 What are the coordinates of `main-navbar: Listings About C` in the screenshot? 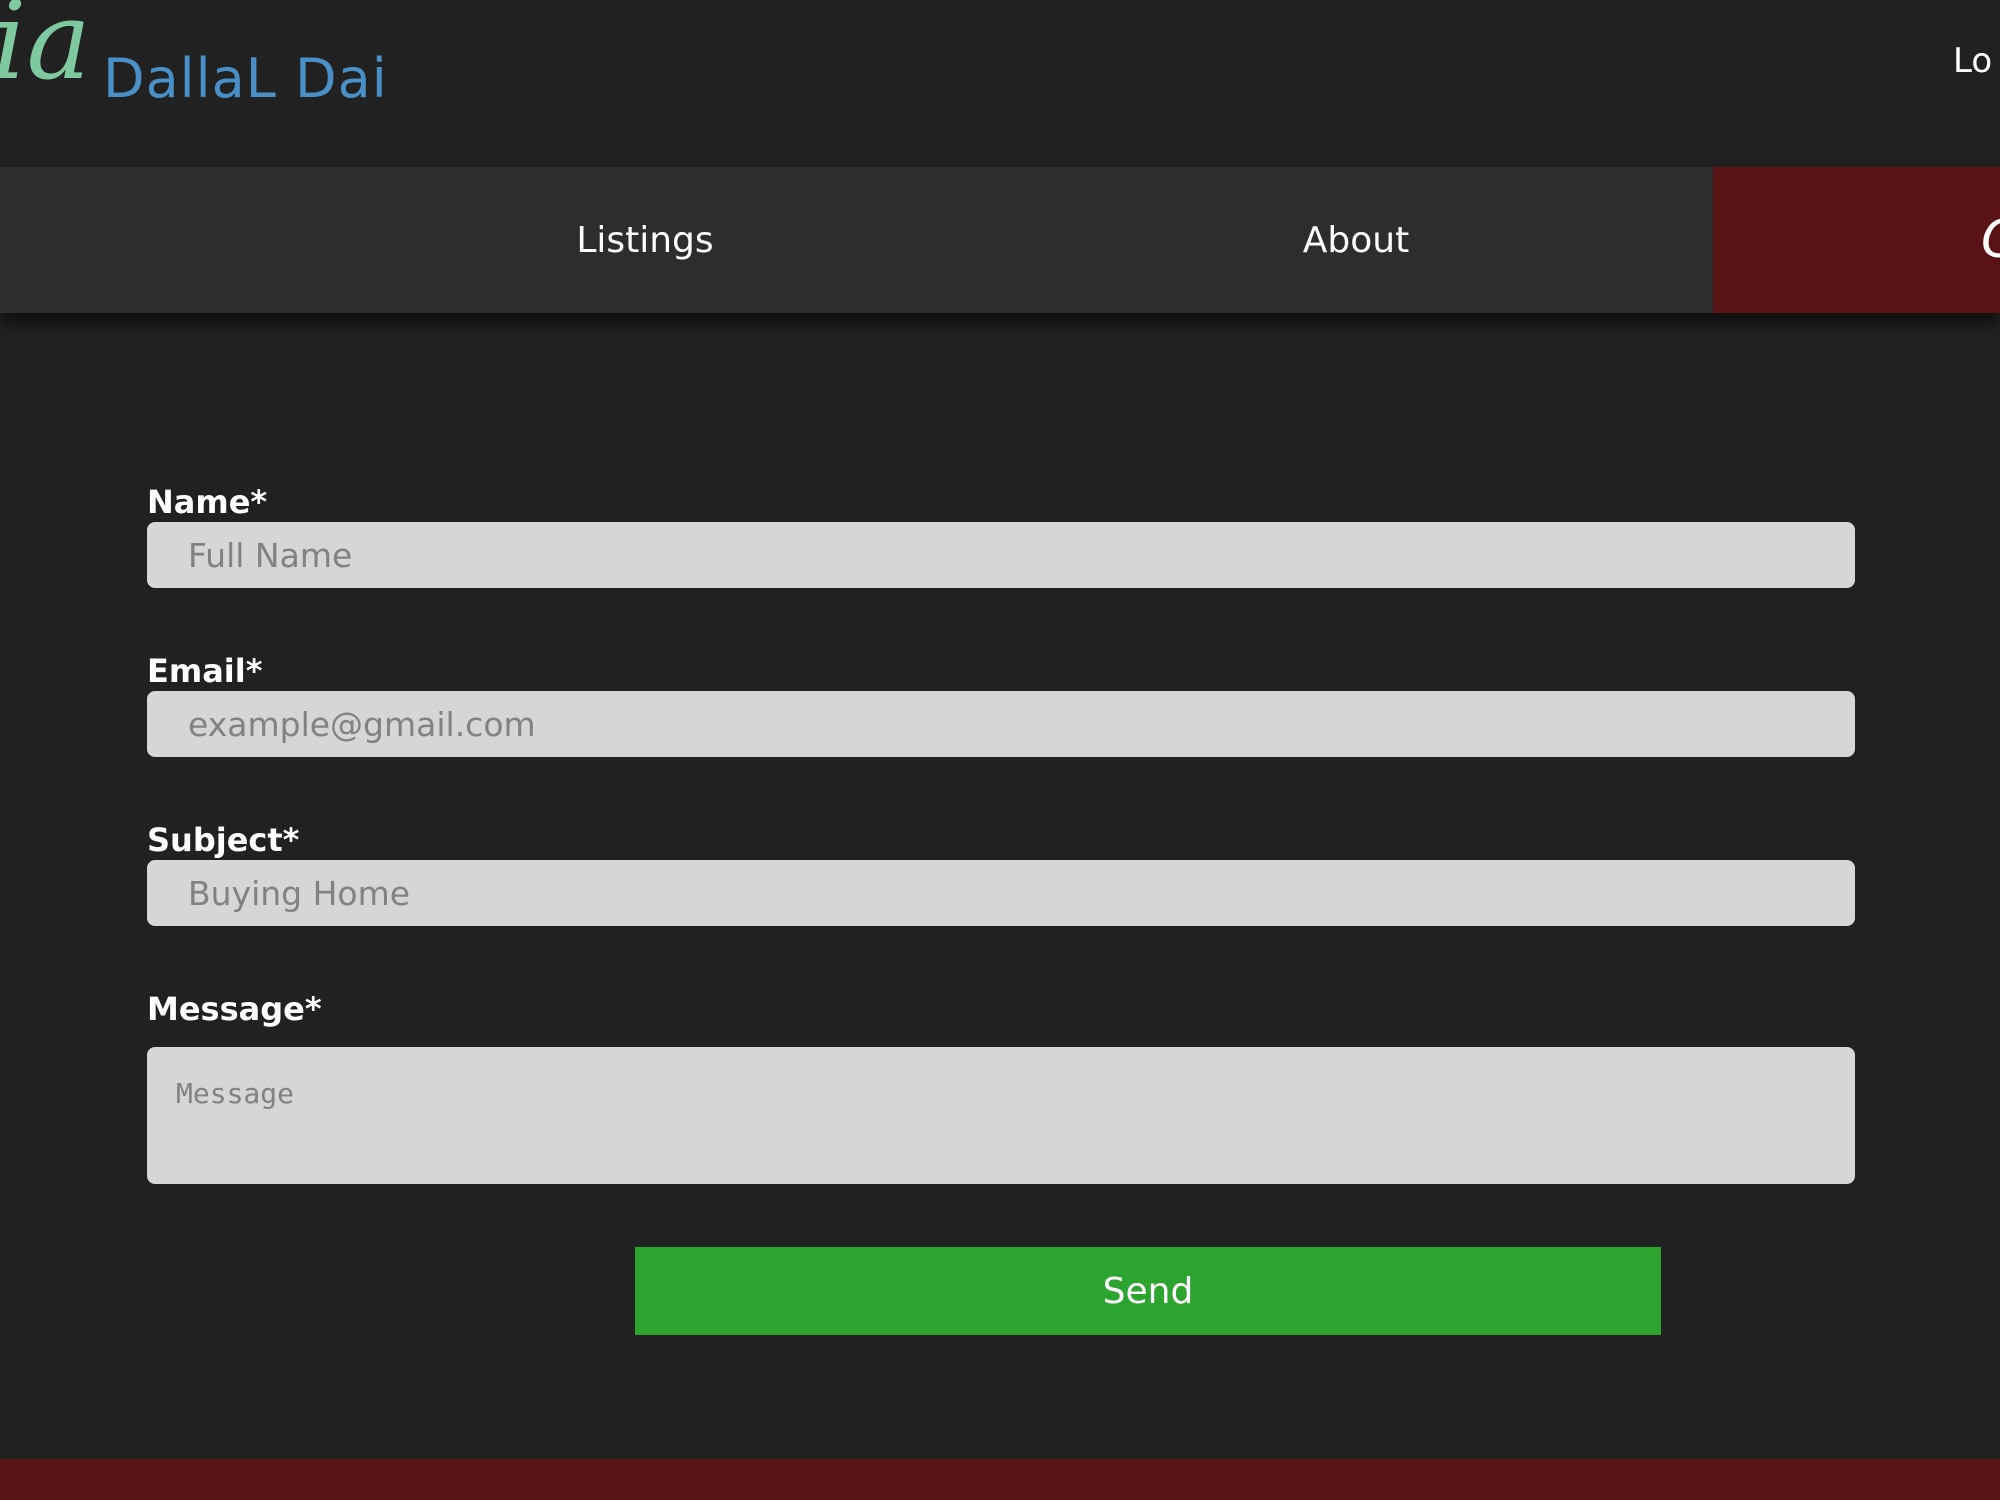 It's located at (1000, 240).